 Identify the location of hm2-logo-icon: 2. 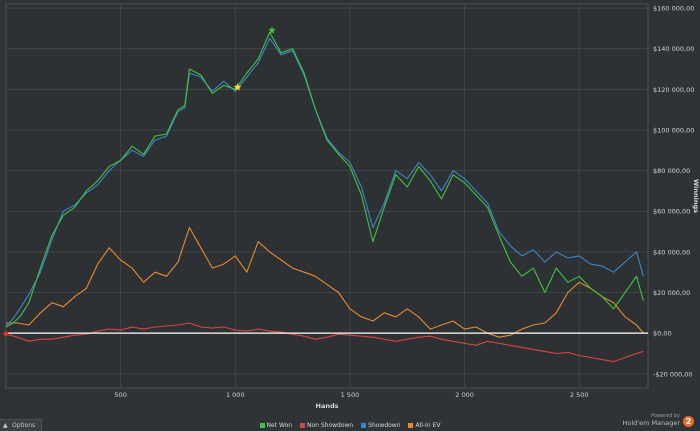
(688, 421).